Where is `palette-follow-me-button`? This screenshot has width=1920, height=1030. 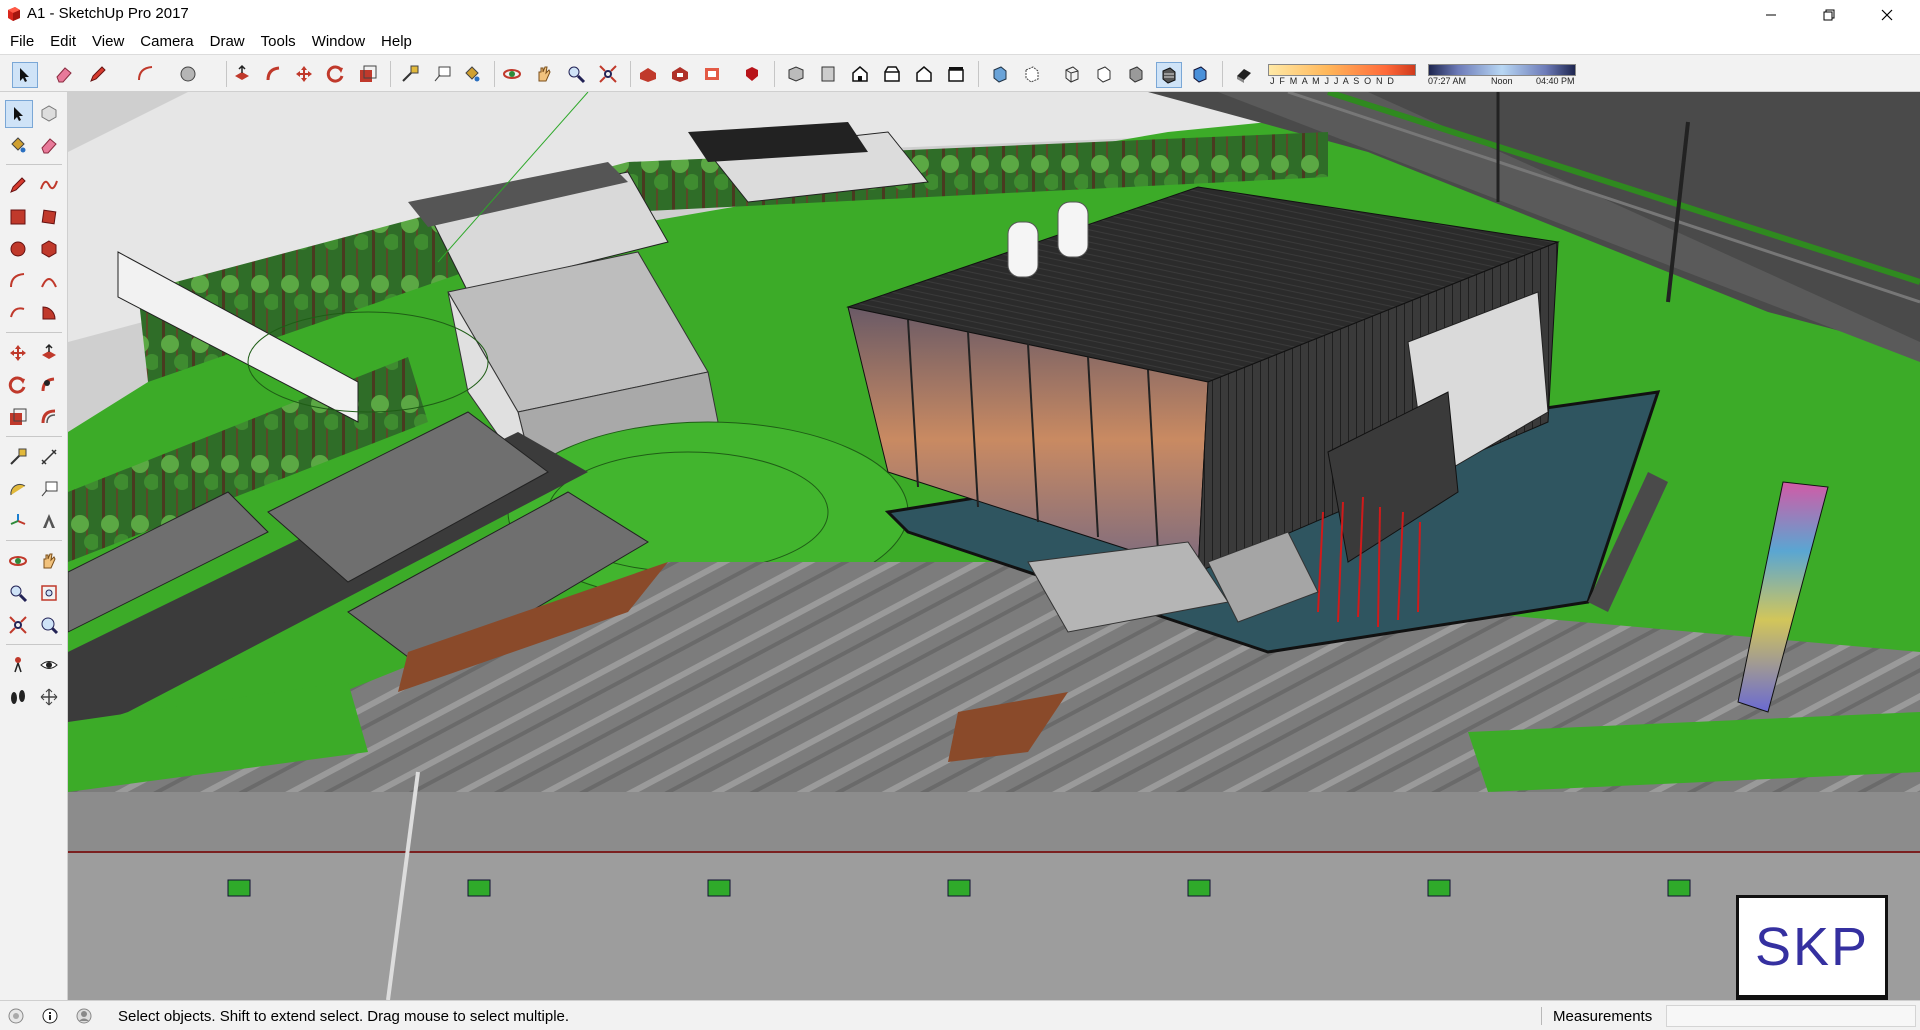
palette-follow-me-button is located at coordinates (49, 385).